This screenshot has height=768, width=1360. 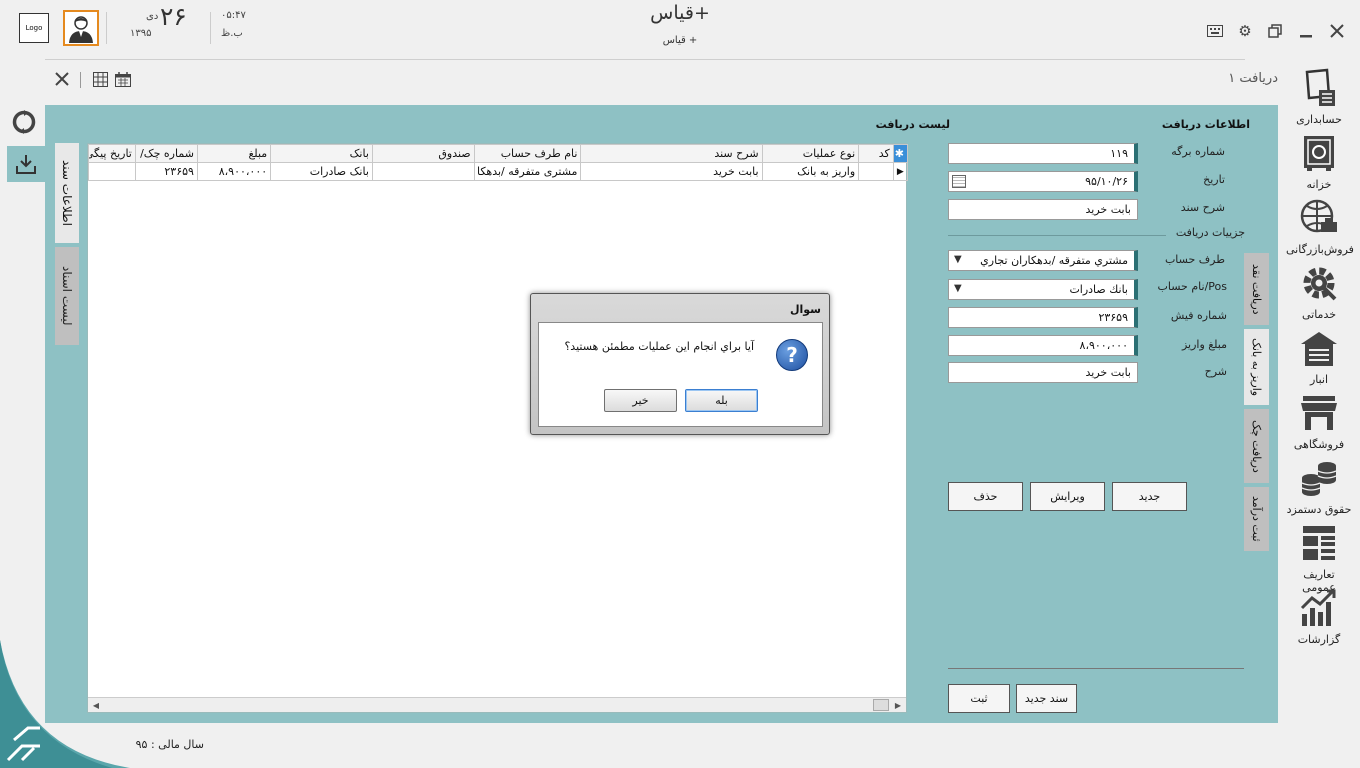 What do you see at coordinates (1106, 181) in the screenshot?
I see `date-value: ۹۵/۱۰/۲۶` at bounding box center [1106, 181].